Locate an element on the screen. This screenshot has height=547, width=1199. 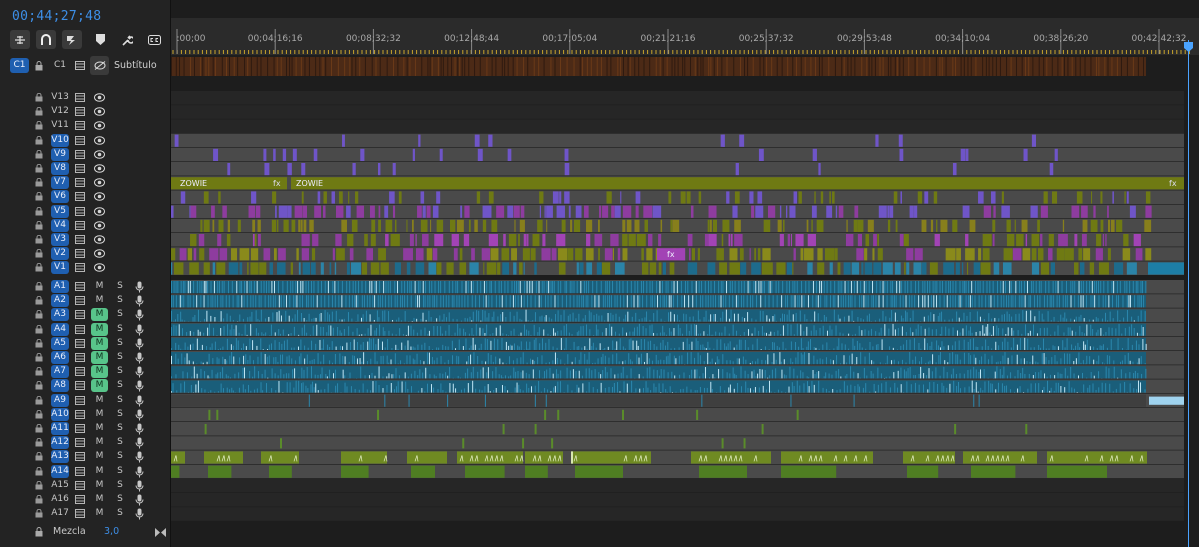
track-target-a8: A8 is located at coordinates (60, 386).